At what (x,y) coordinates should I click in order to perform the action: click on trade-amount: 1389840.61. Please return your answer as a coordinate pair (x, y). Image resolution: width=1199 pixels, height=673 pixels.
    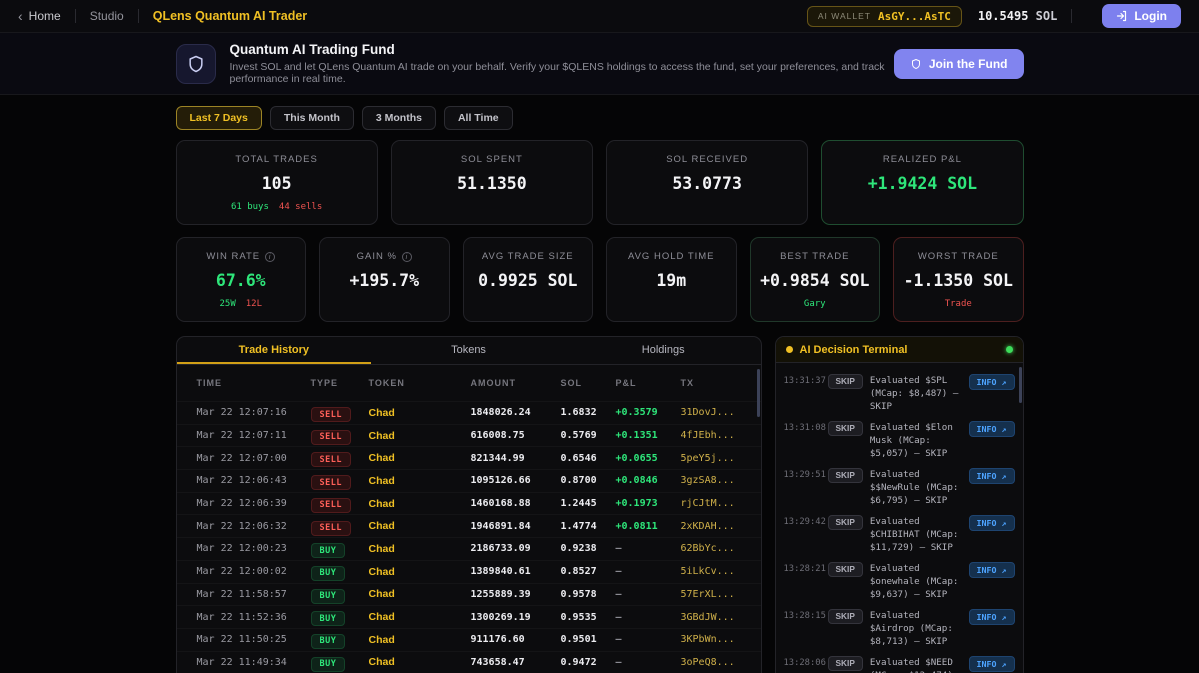
    Looking at the image, I should click on (500, 572).